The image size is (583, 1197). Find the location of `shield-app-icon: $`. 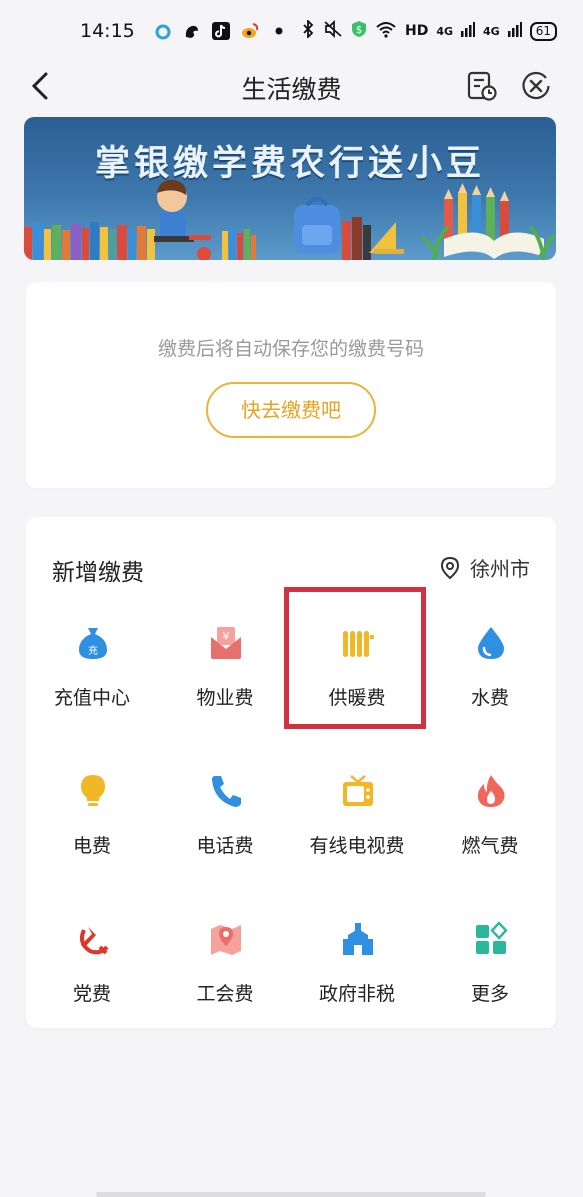

shield-app-icon: $ is located at coordinates (359, 31).